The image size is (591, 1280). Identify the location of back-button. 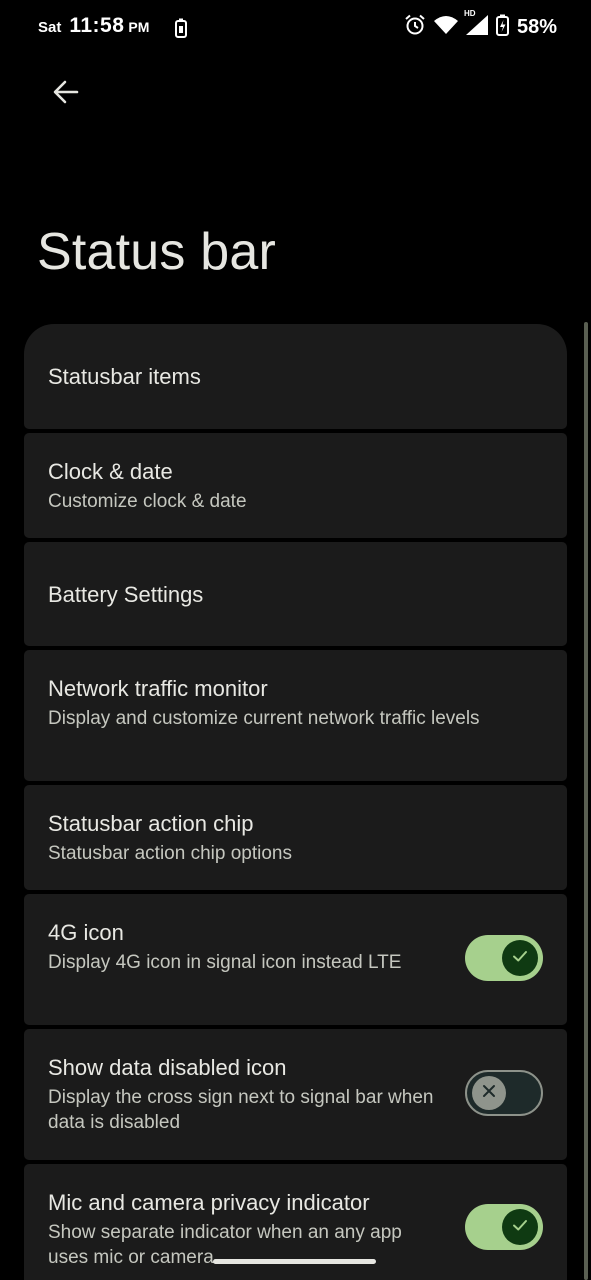
(66, 94).